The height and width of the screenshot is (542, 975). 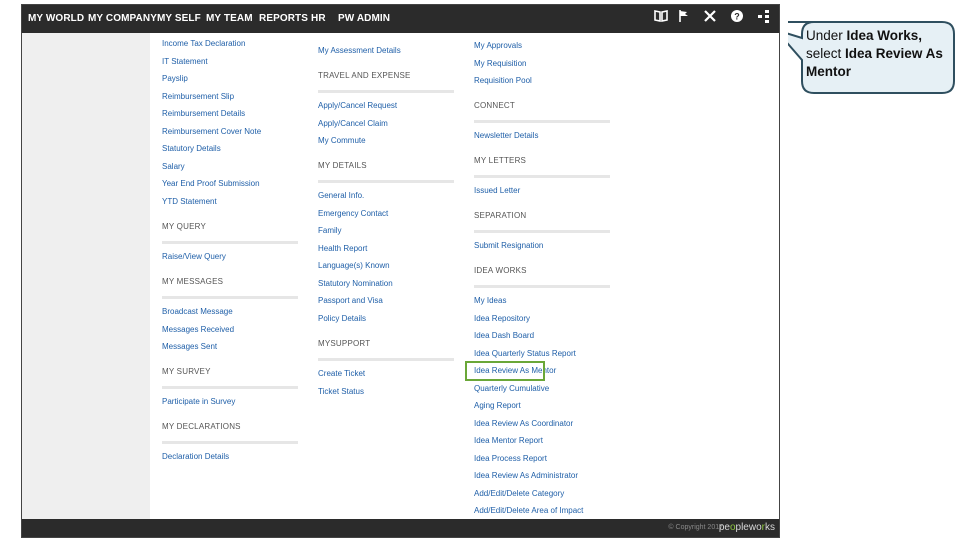 I want to click on menu-link: Apply/Cancel Claim, so click(x=353, y=123).